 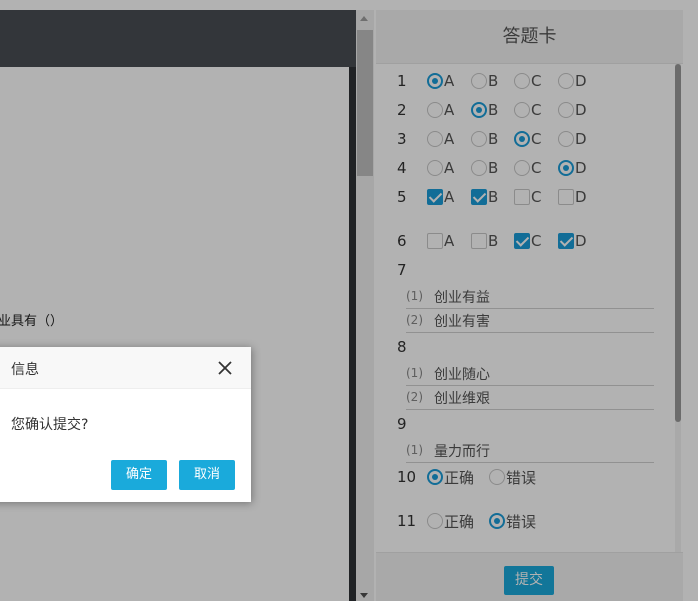 What do you see at coordinates (207, 475) in the screenshot?
I see `cancel-button: 取消` at bounding box center [207, 475].